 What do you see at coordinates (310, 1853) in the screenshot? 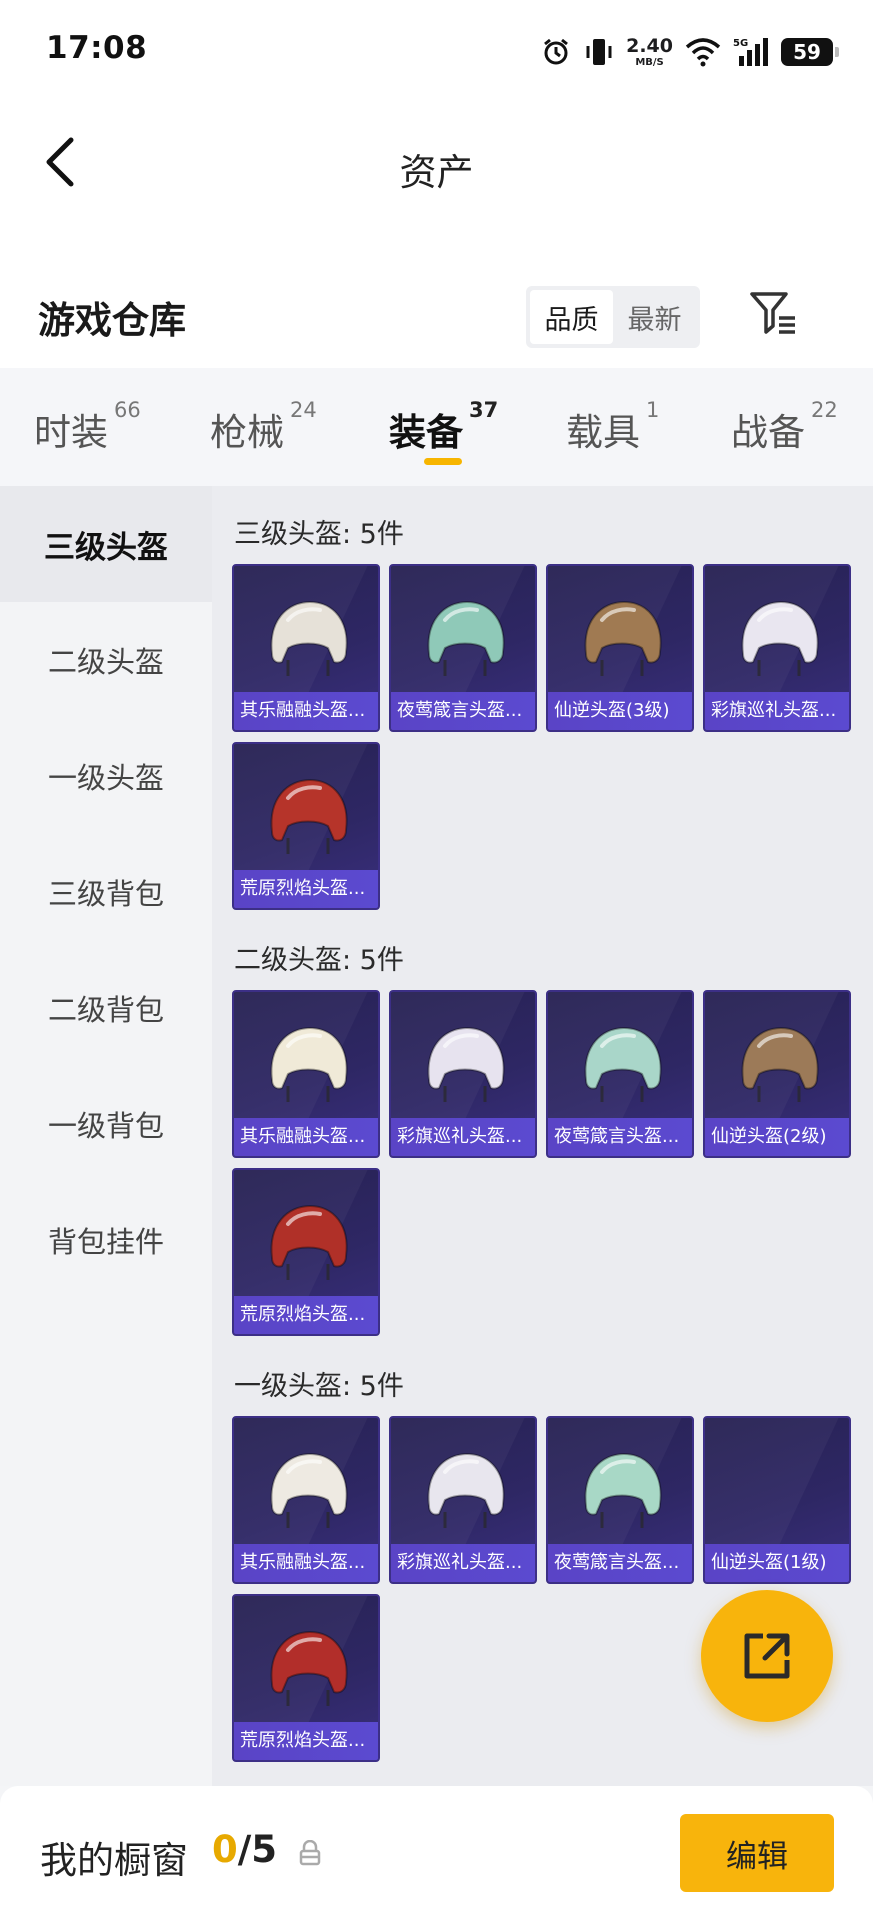
I see `lock-icon` at bounding box center [310, 1853].